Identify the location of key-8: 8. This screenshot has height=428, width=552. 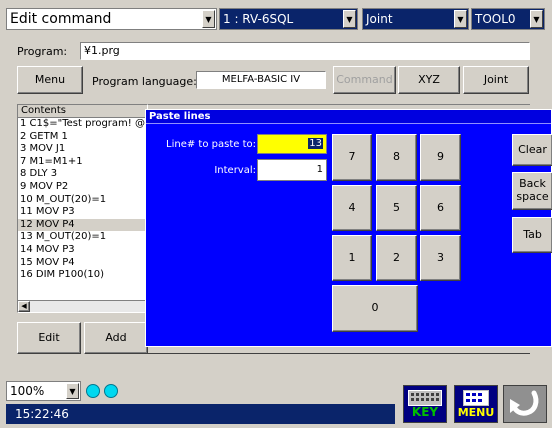
(396, 157).